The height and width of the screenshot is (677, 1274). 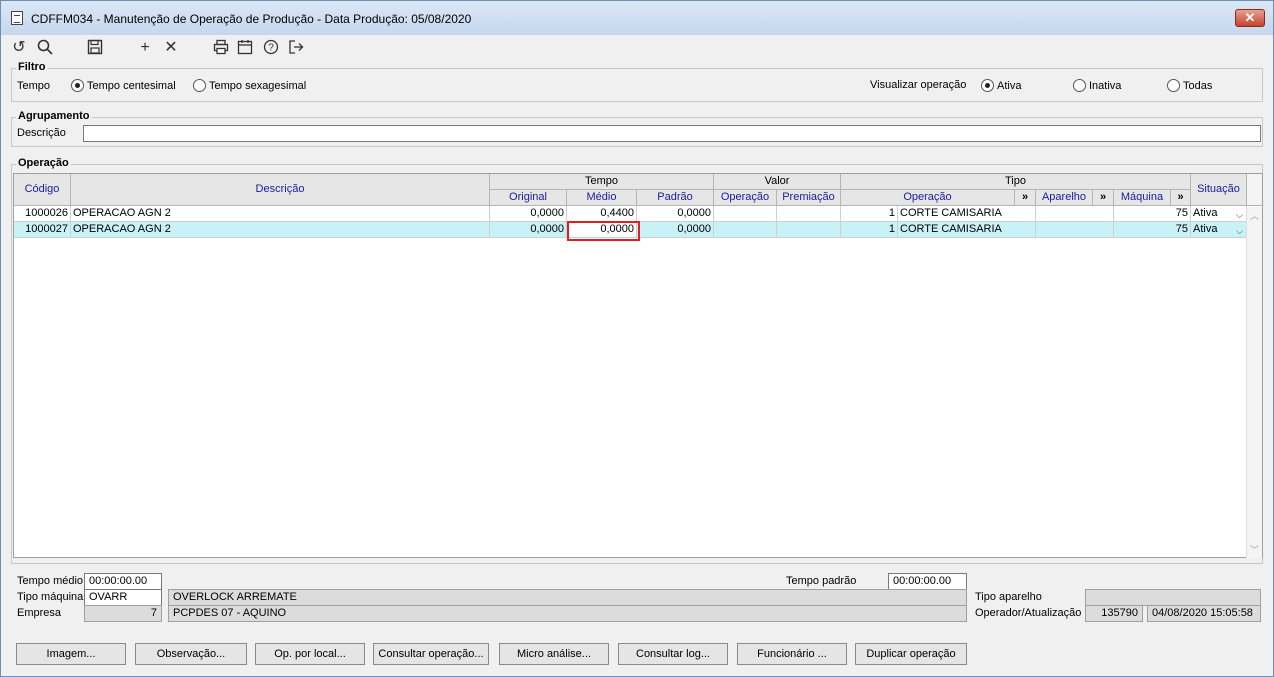 What do you see at coordinates (42, 214) in the screenshot?
I see `cell-codigo: 1000026` at bounding box center [42, 214].